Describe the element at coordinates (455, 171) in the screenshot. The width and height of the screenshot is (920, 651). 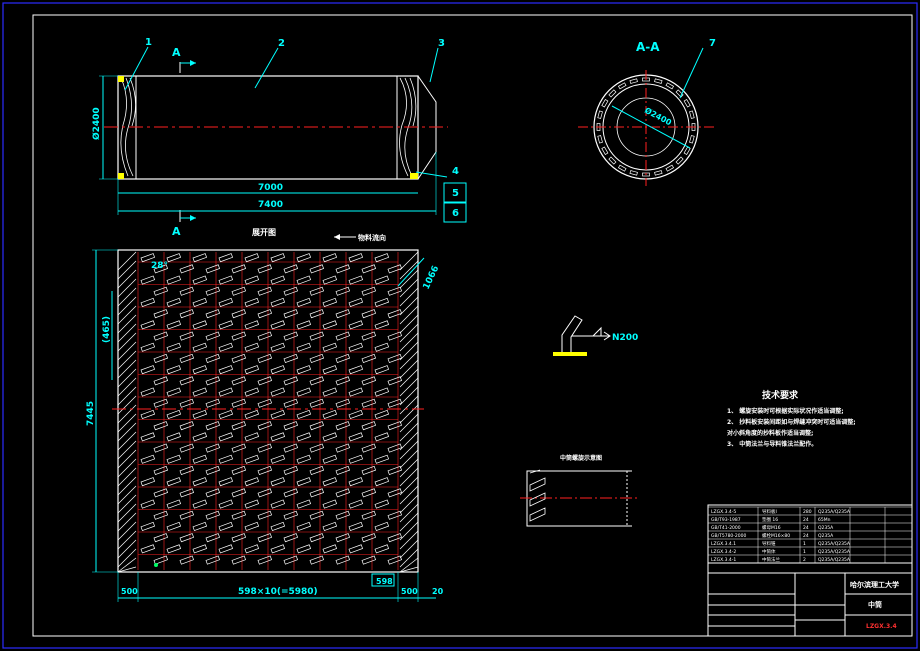
I see `part-number-4: 4` at that location.